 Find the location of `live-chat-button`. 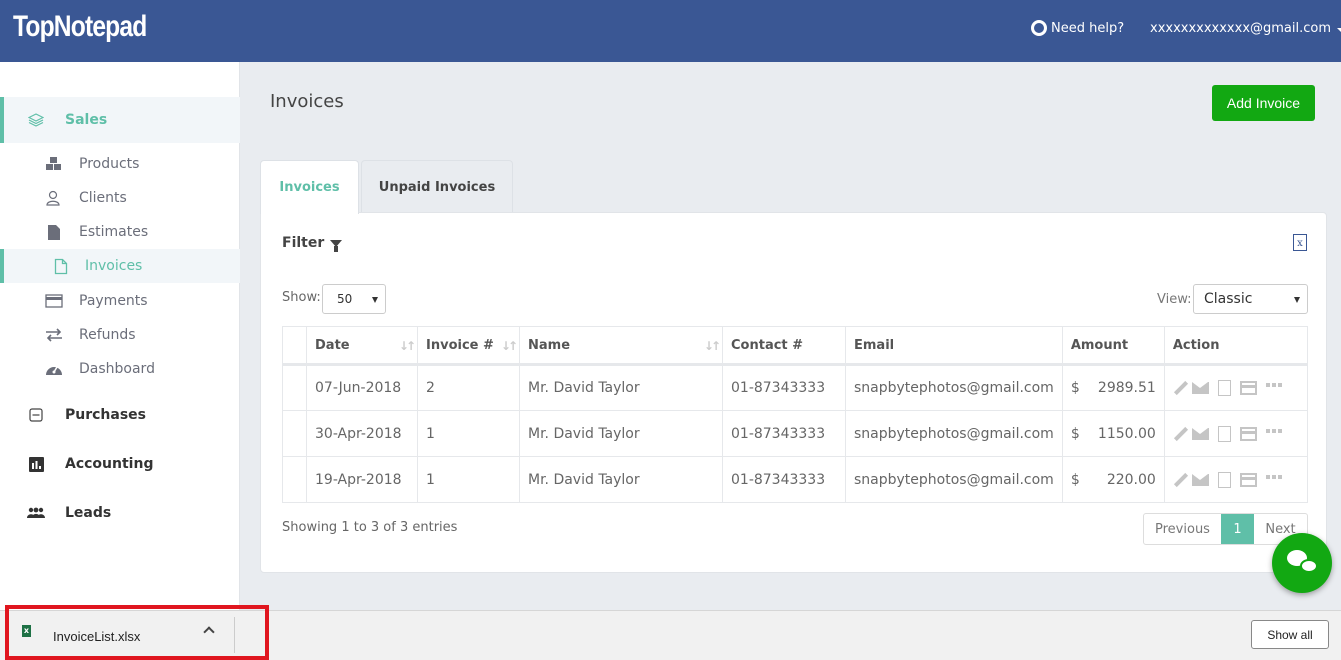

live-chat-button is located at coordinates (1302, 563).